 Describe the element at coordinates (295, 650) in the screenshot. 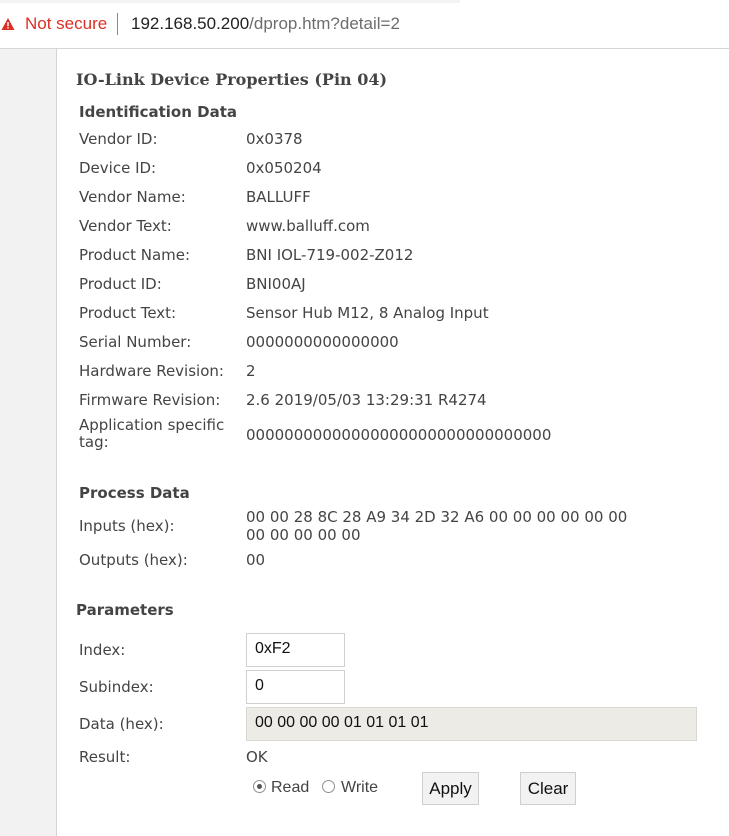

I see `index-input: 0xF2` at that location.